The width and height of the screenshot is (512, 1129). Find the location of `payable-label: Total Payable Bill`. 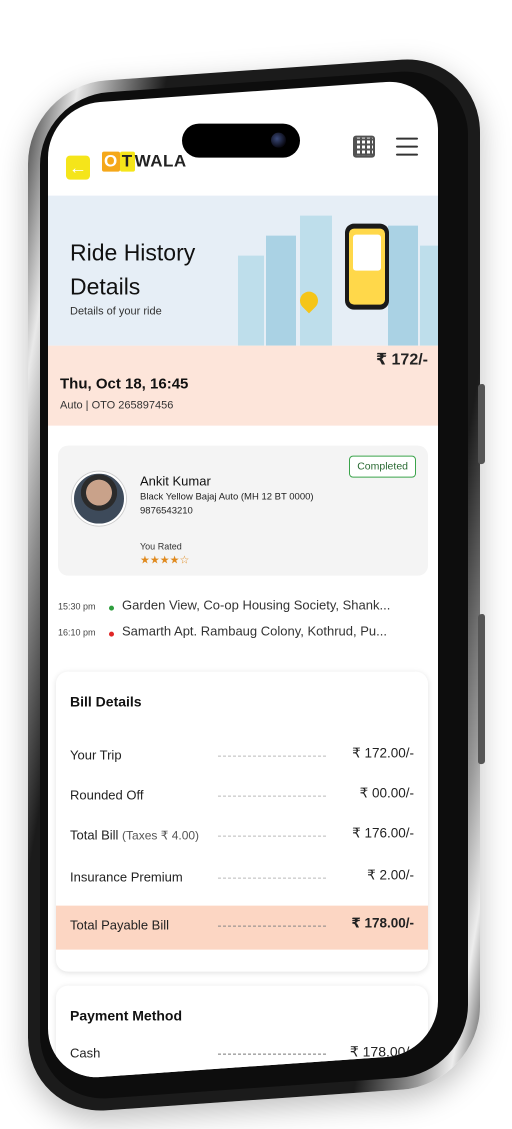

payable-label: Total Payable Bill is located at coordinates (119, 925).